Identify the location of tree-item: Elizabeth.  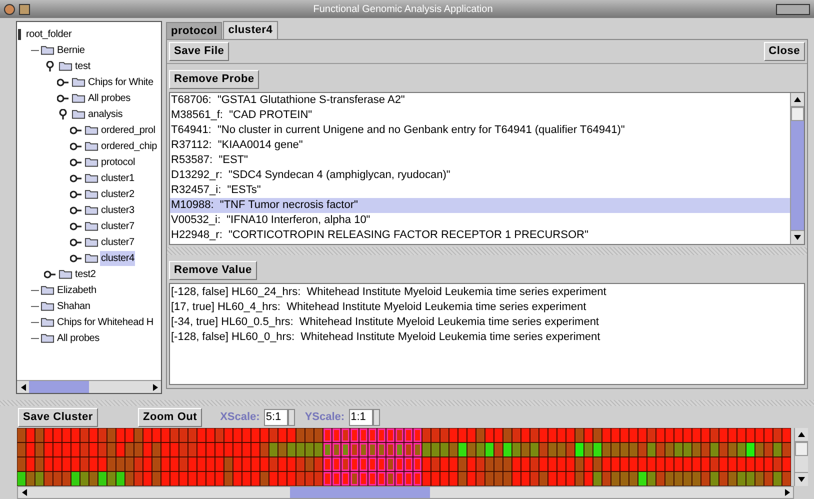
(77, 290).